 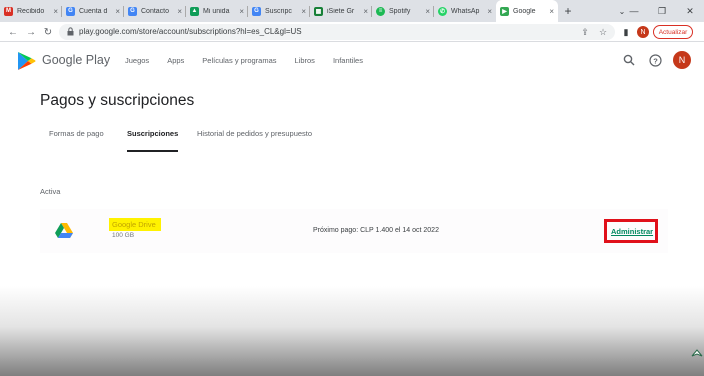 I want to click on tab-label: Contacto, so click(x=155, y=11).